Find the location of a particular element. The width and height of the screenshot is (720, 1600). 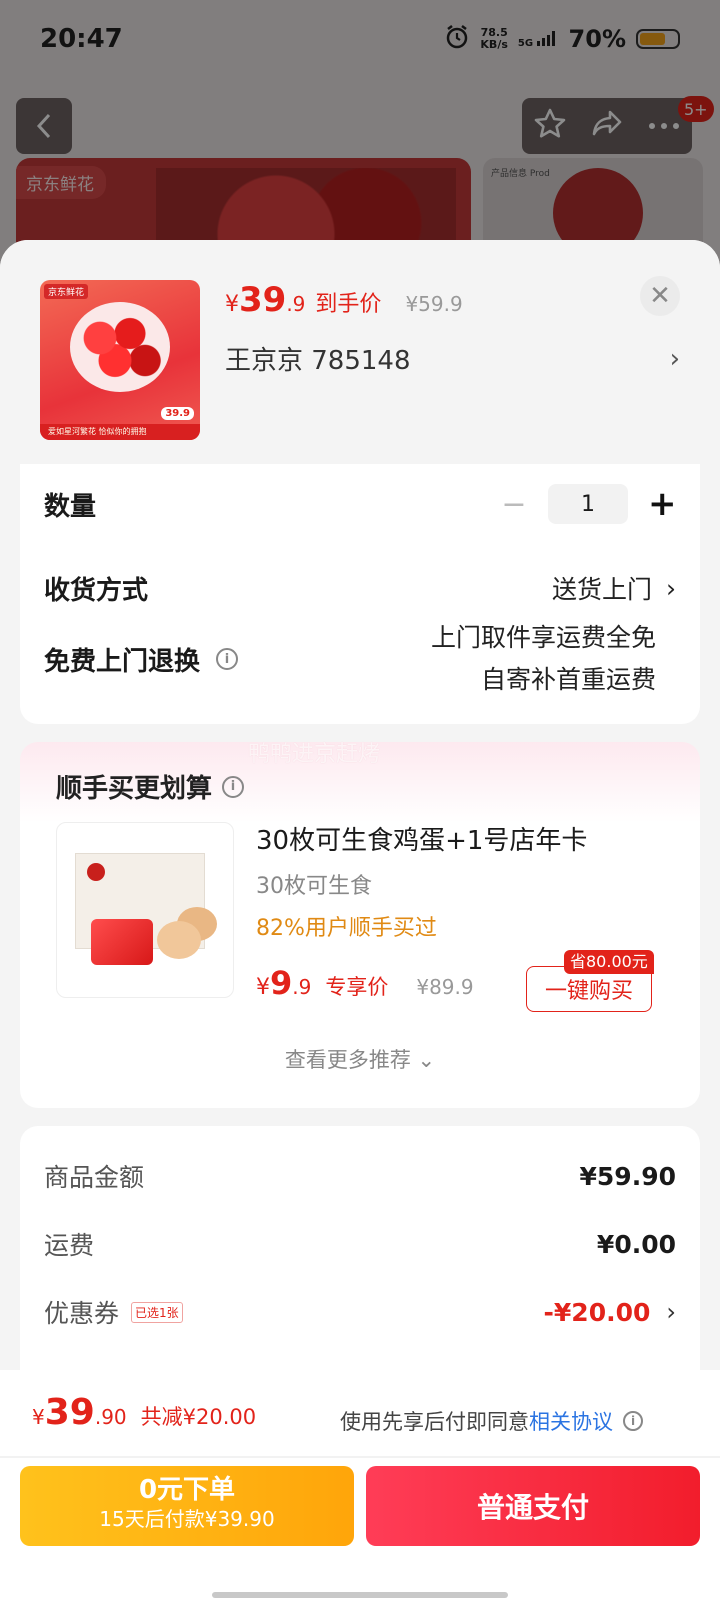

recommend-price: ¥9.9 is located at coordinates (283, 983).